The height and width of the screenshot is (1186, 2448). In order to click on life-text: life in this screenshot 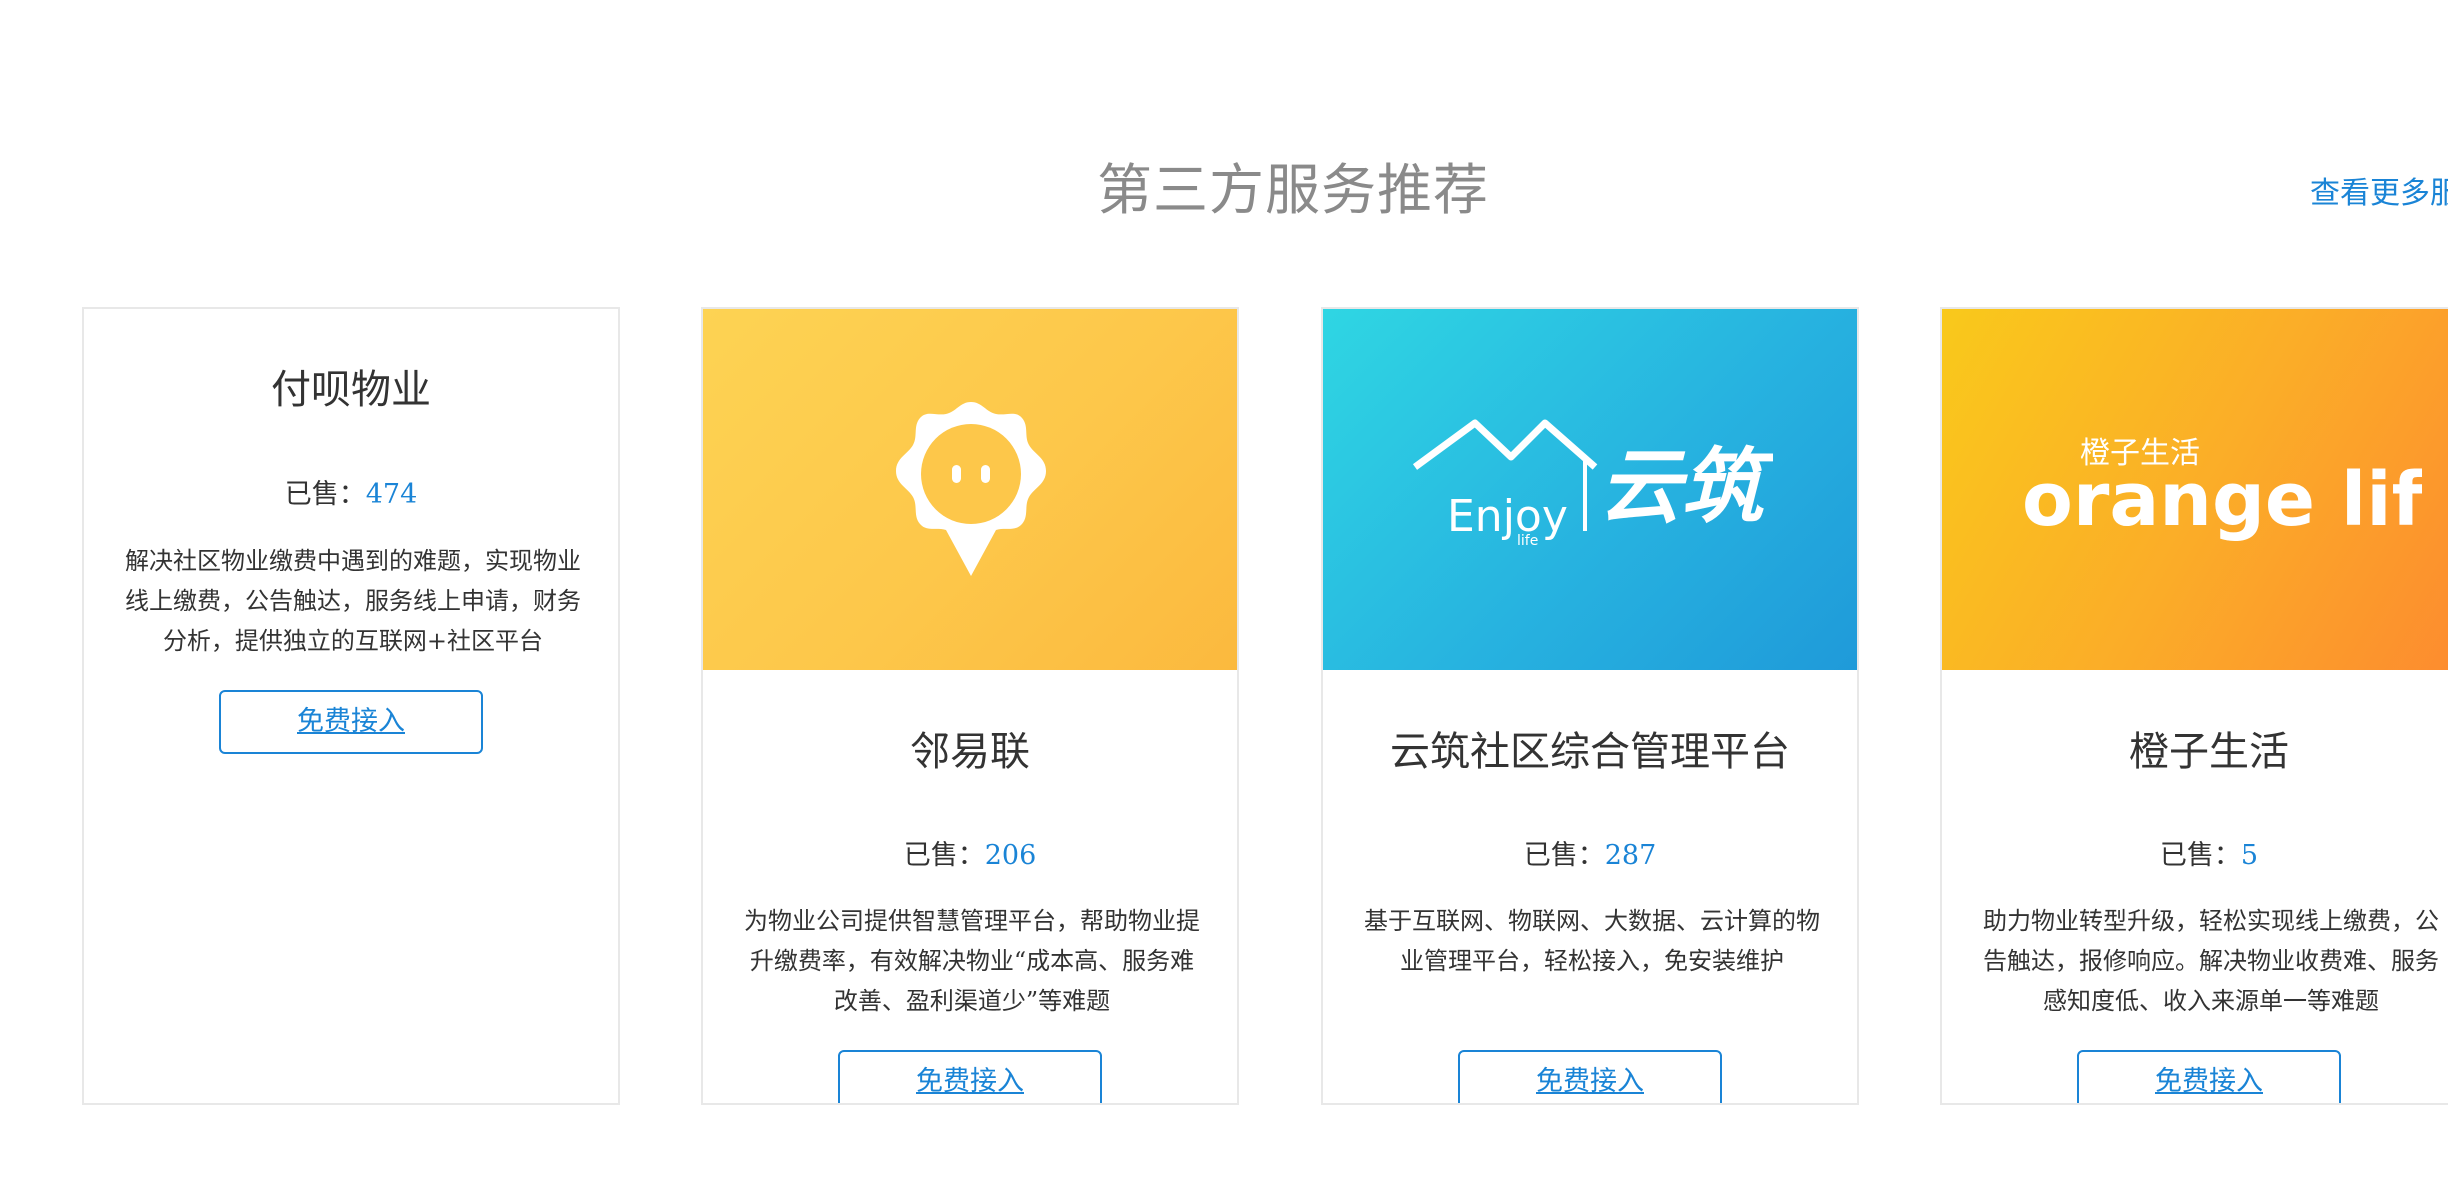, I will do `click(1527, 541)`.